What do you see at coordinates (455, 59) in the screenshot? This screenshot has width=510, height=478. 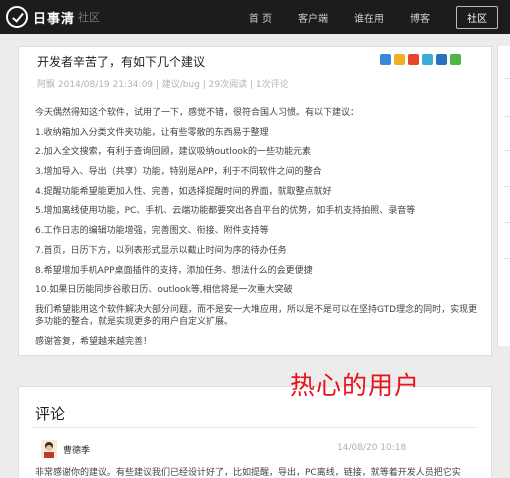 I see `wechat-icon` at bounding box center [455, 59].